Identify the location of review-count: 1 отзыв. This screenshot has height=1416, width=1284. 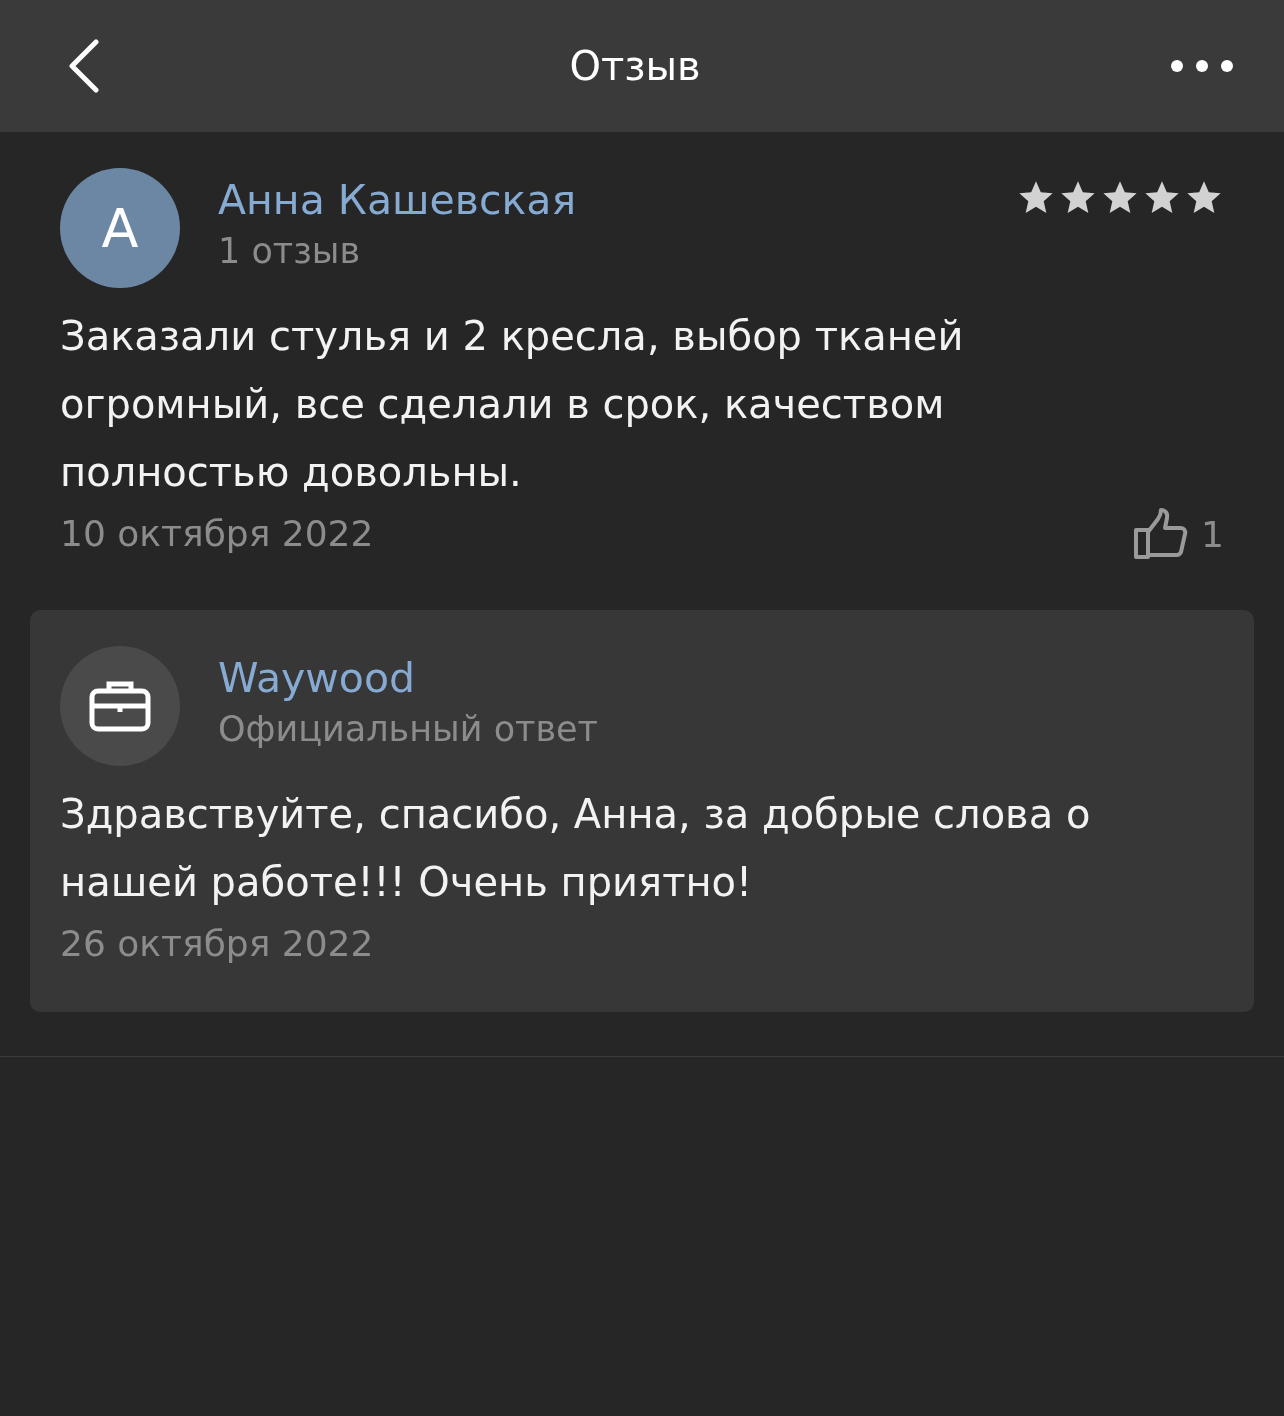
(290, 251).